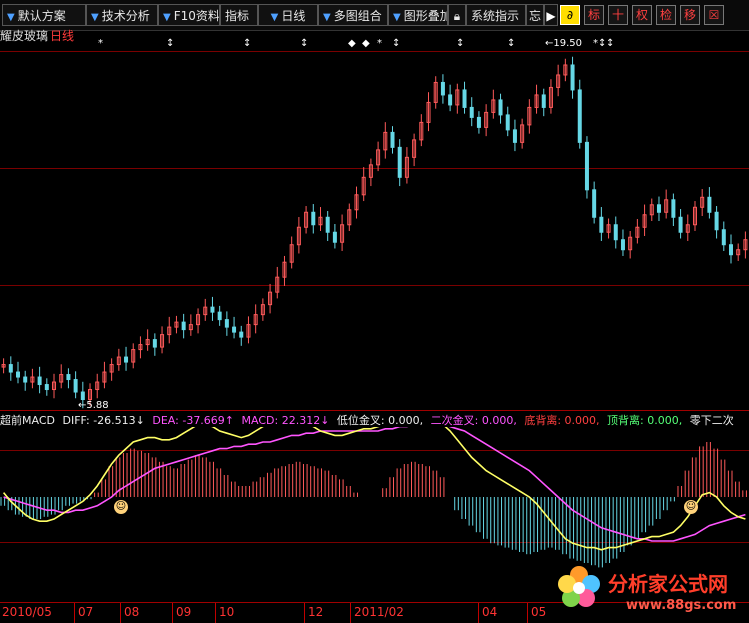  I want to click on wisdom-button: 忘, so click(535, 15).